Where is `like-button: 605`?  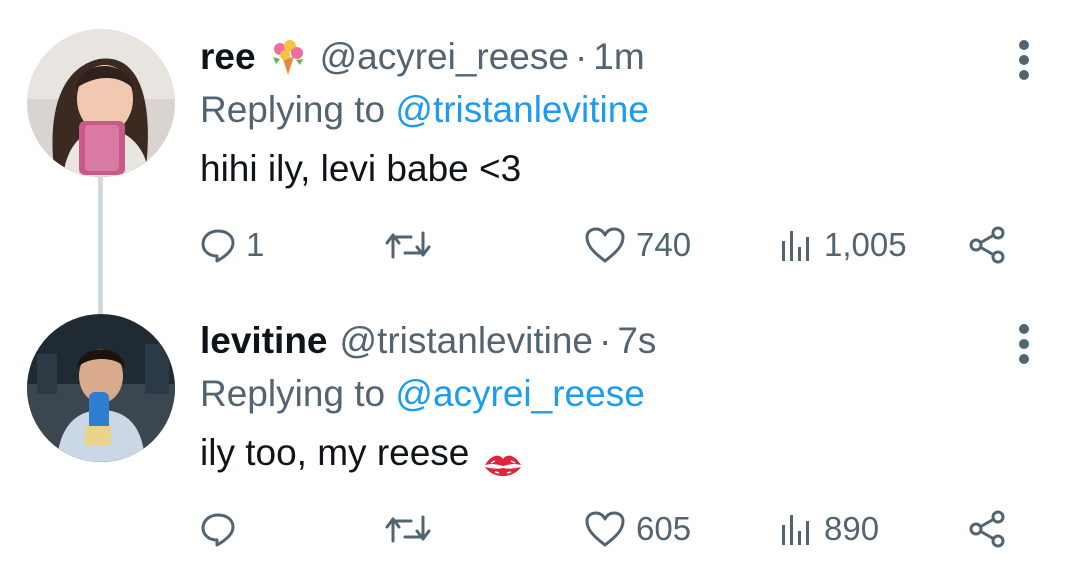 like-button: 605 is located at coordinates (637, 529).